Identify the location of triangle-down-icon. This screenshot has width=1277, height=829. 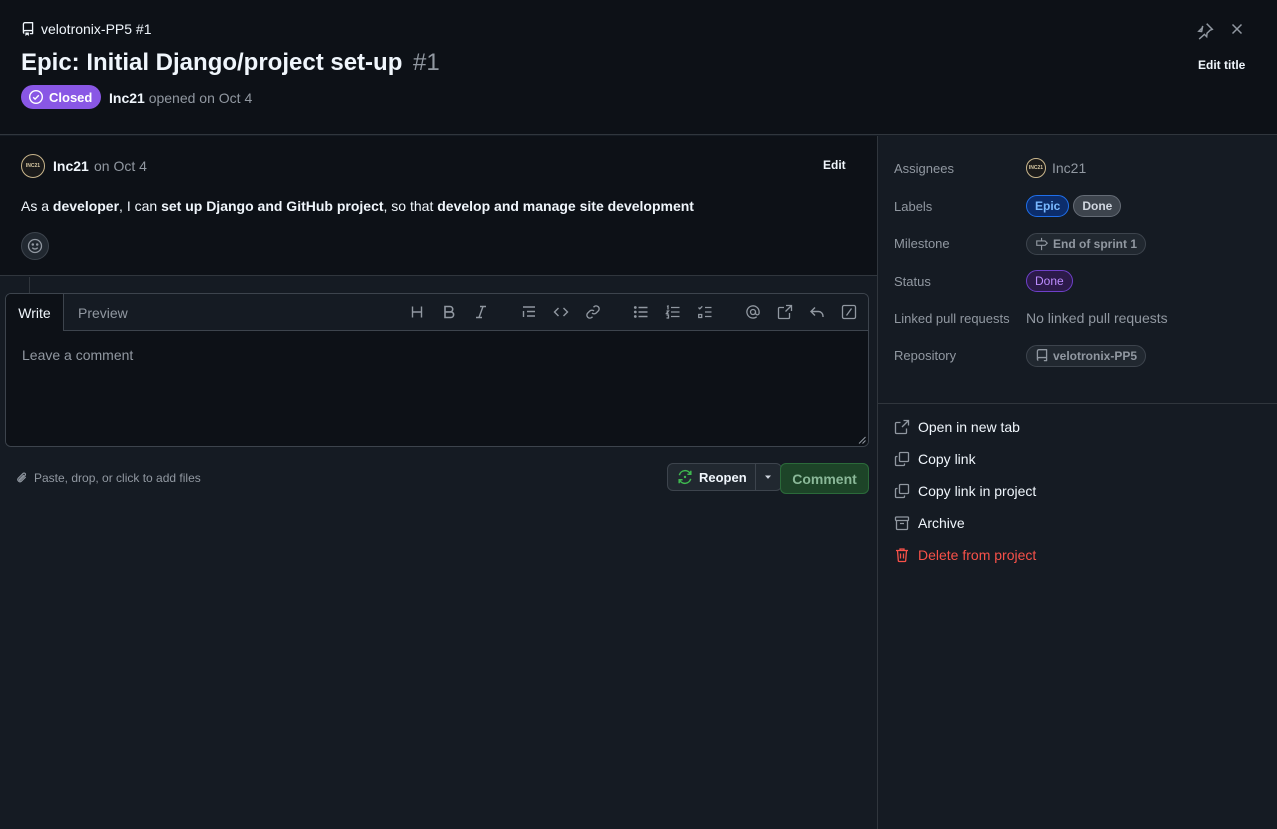
(768, 477).